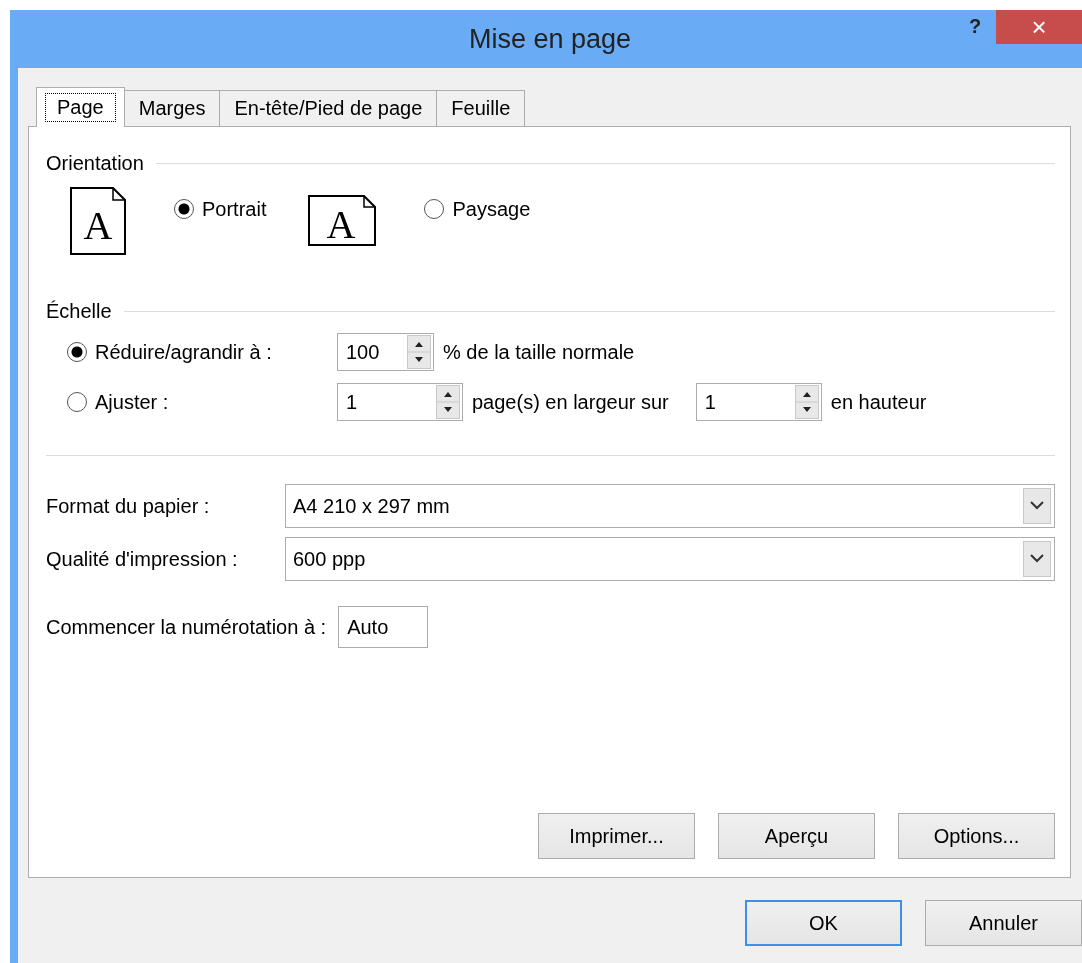 The image size is (1082, 963). What do you see at coordinates (98, 221) in the screenshot?
I see `portrait-page-icon: A` at bounding box center [98, 221].